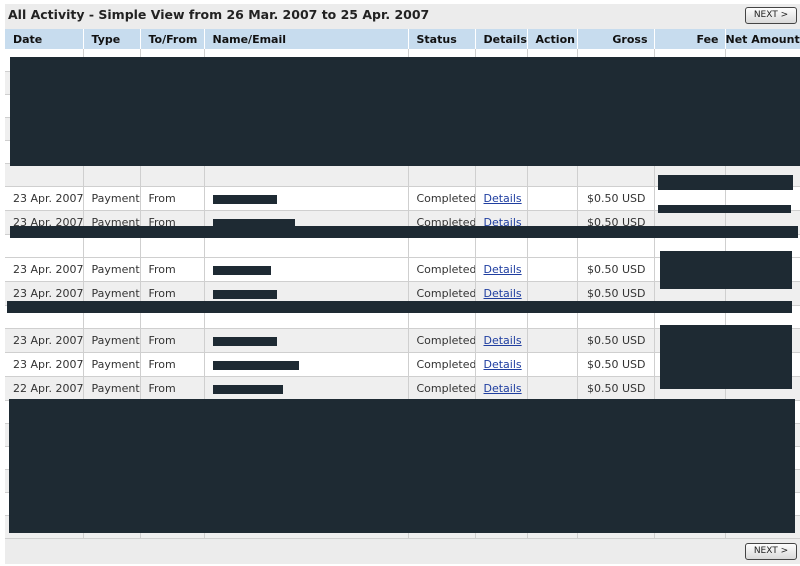  What do you see at coordinates (44, 388) in the screenshot?
I see `cell-date: 22 Apr. 2007` at bounding box center [44, 388].